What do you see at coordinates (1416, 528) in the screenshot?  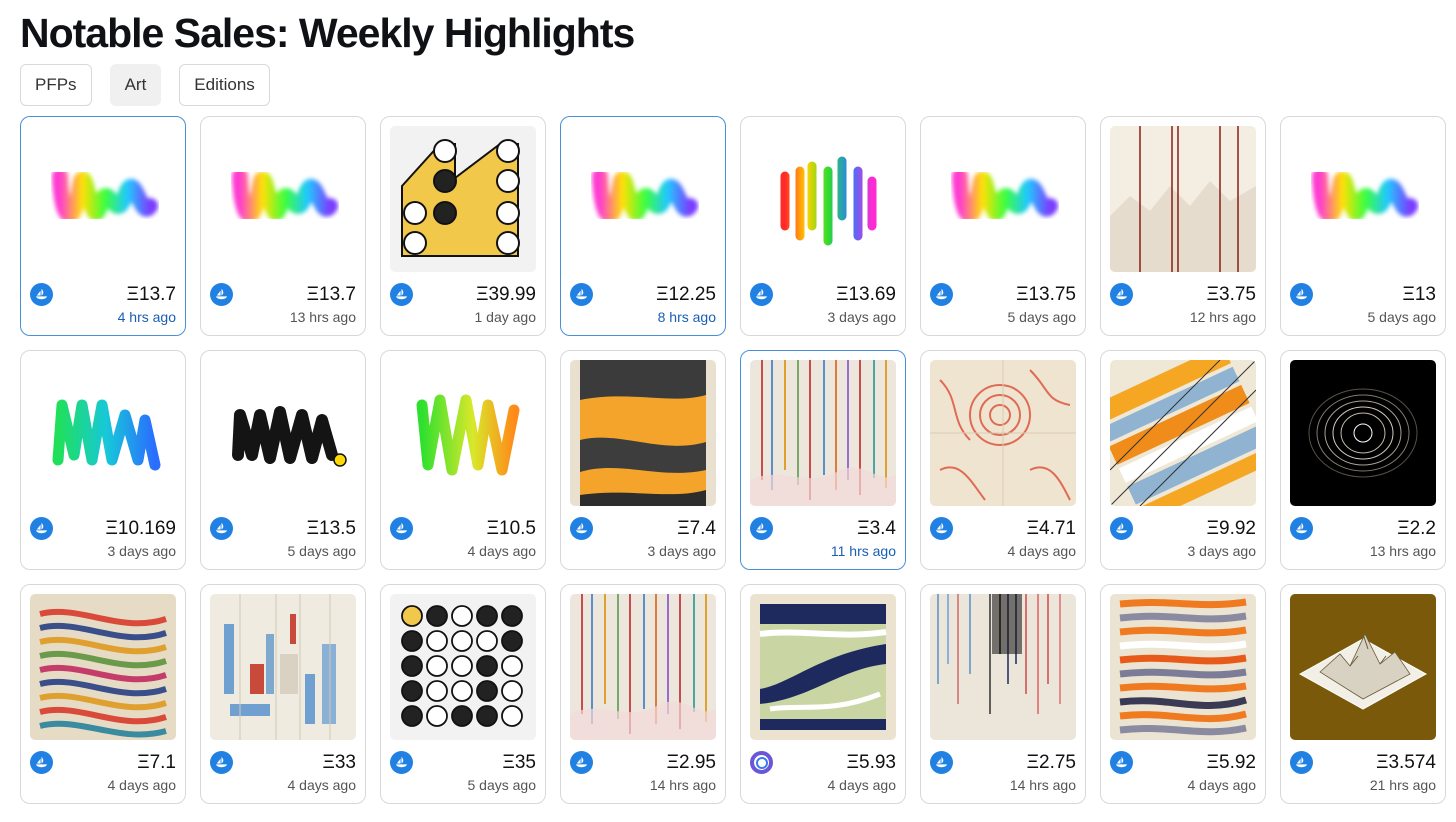 I see `sale-price: Ξ2.2` at bounding box center [1416, 528].